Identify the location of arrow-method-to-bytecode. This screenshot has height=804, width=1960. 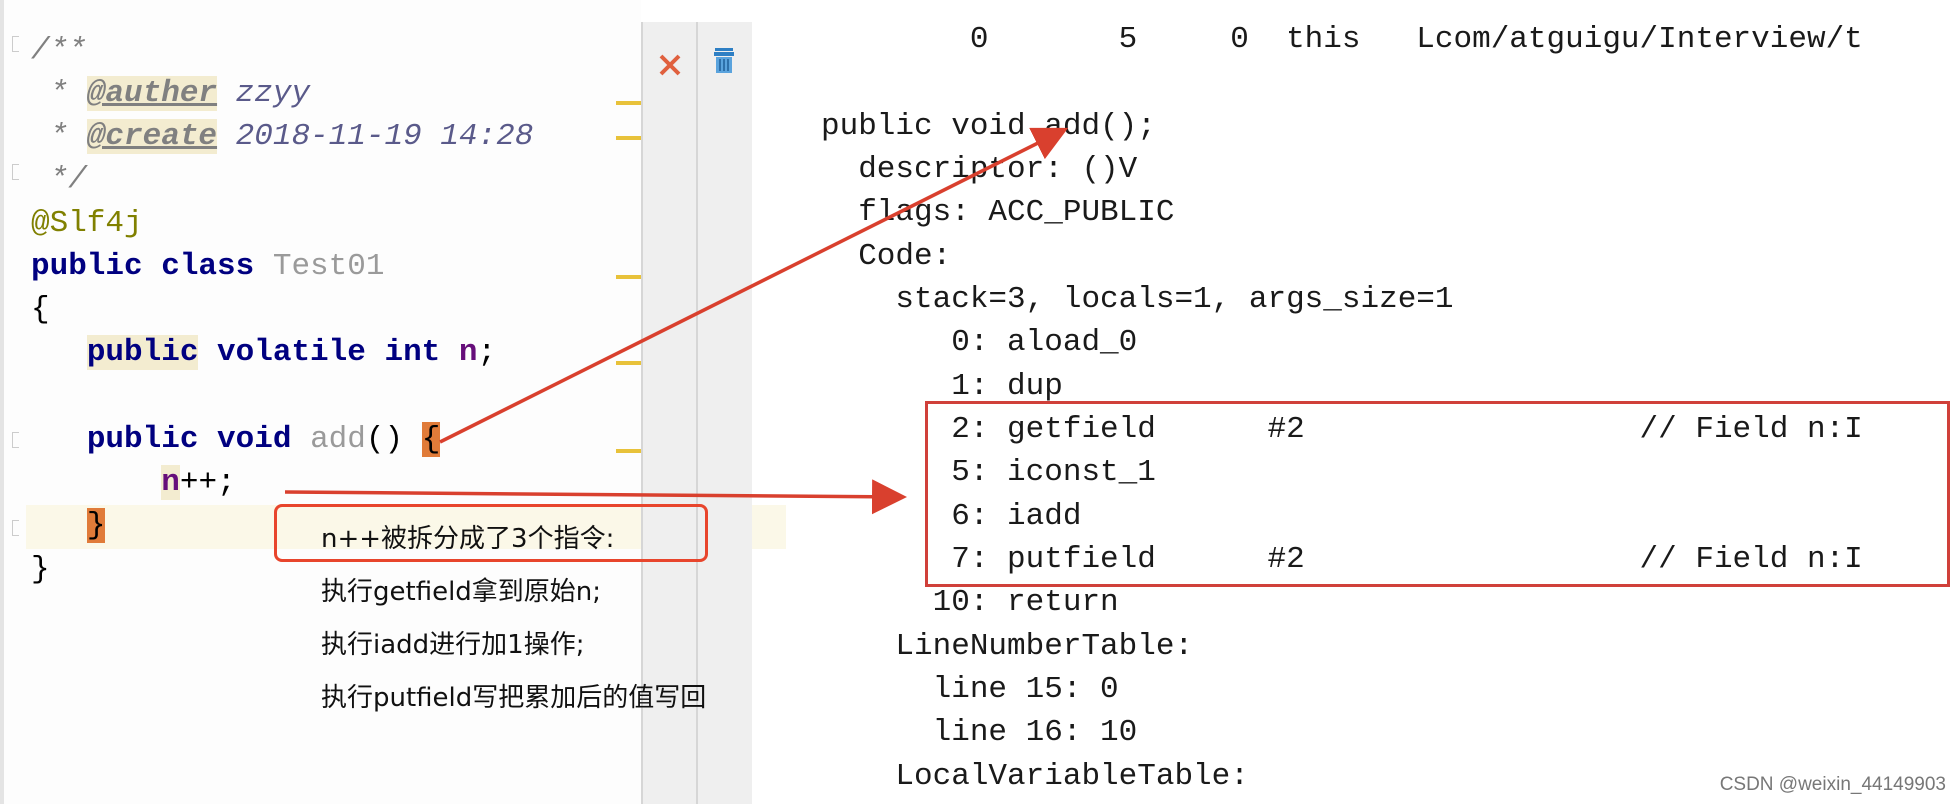
(754, 285).